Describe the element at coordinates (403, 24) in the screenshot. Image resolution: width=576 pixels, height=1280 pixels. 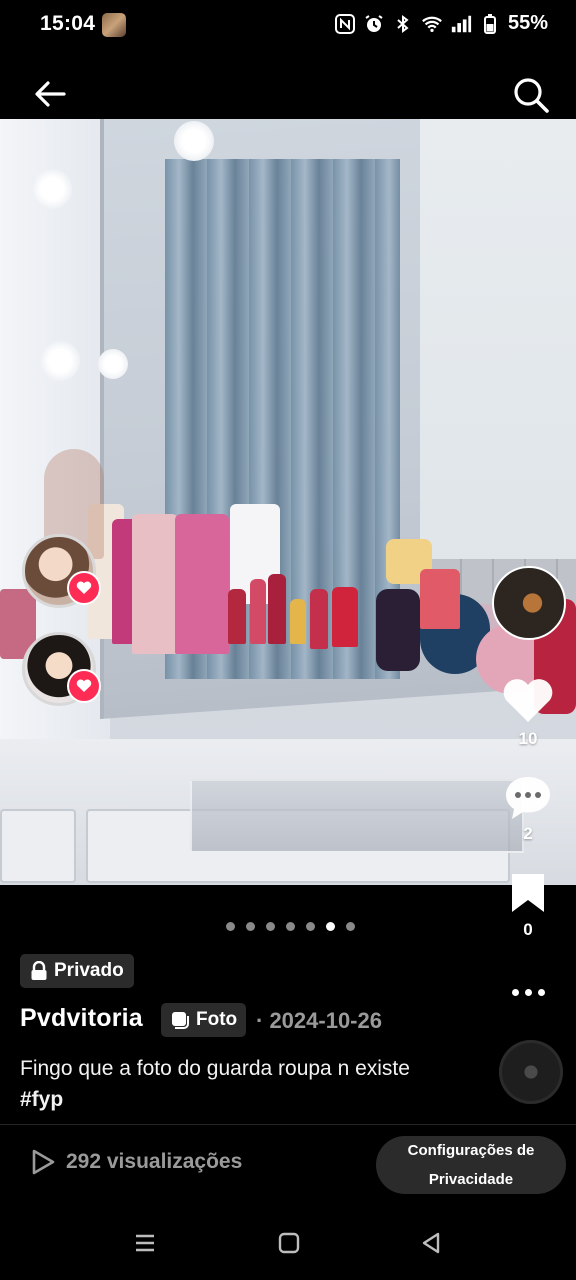
I see `bluetooth-icon` at that location.